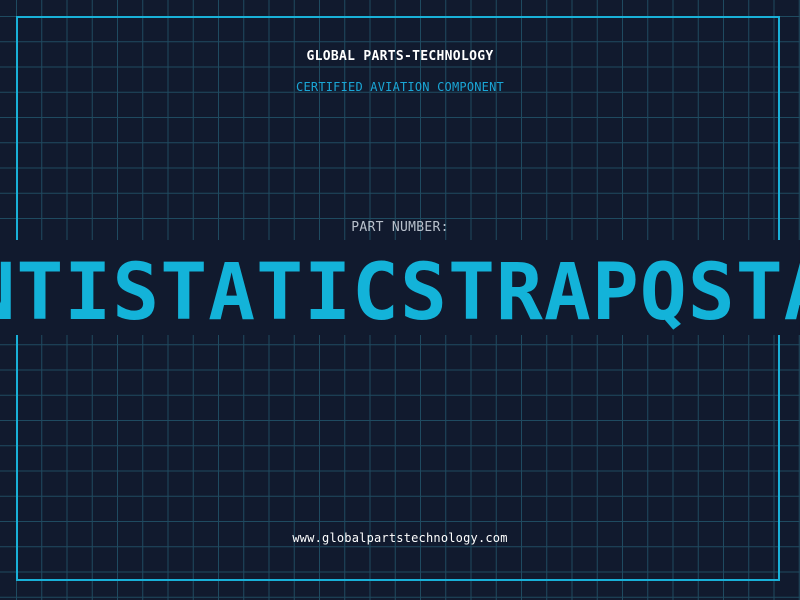 Image resolution: width=800 pixels, height=600 pixels. I want to click on website-url: www.globalpartstechnology.com, so click(400, 538).